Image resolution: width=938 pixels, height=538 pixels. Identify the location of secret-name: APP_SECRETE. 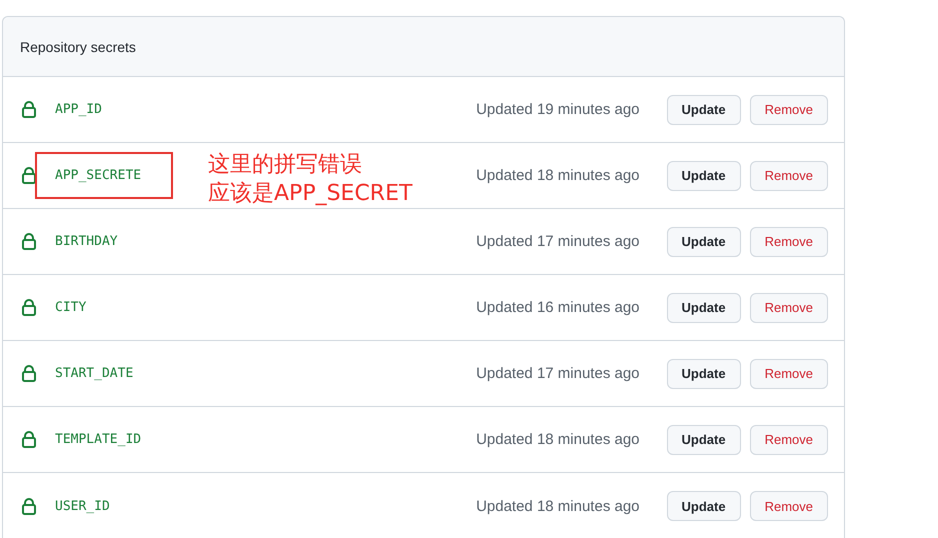
(104, 175).